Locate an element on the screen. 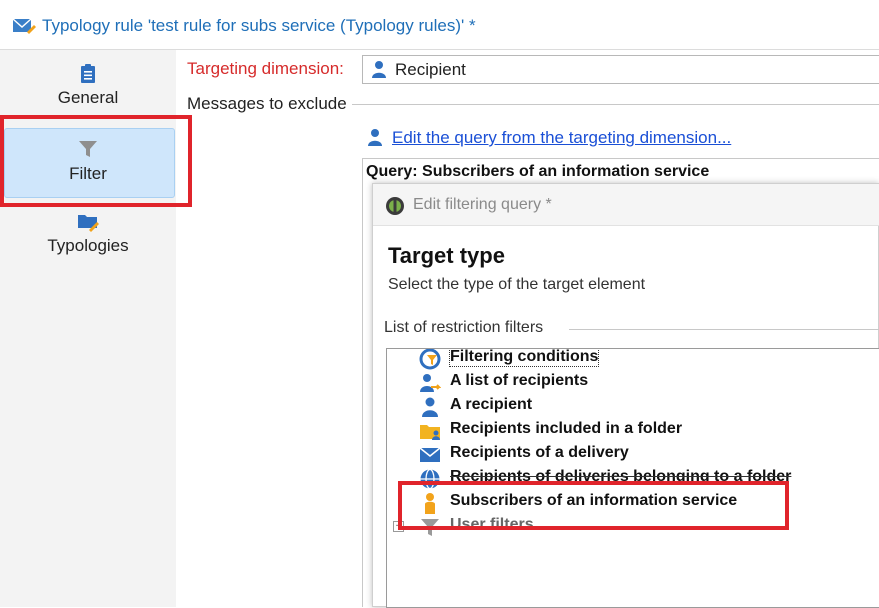 The image size is (879, 608). app-logo-icon is located at coordinates (395, 206).